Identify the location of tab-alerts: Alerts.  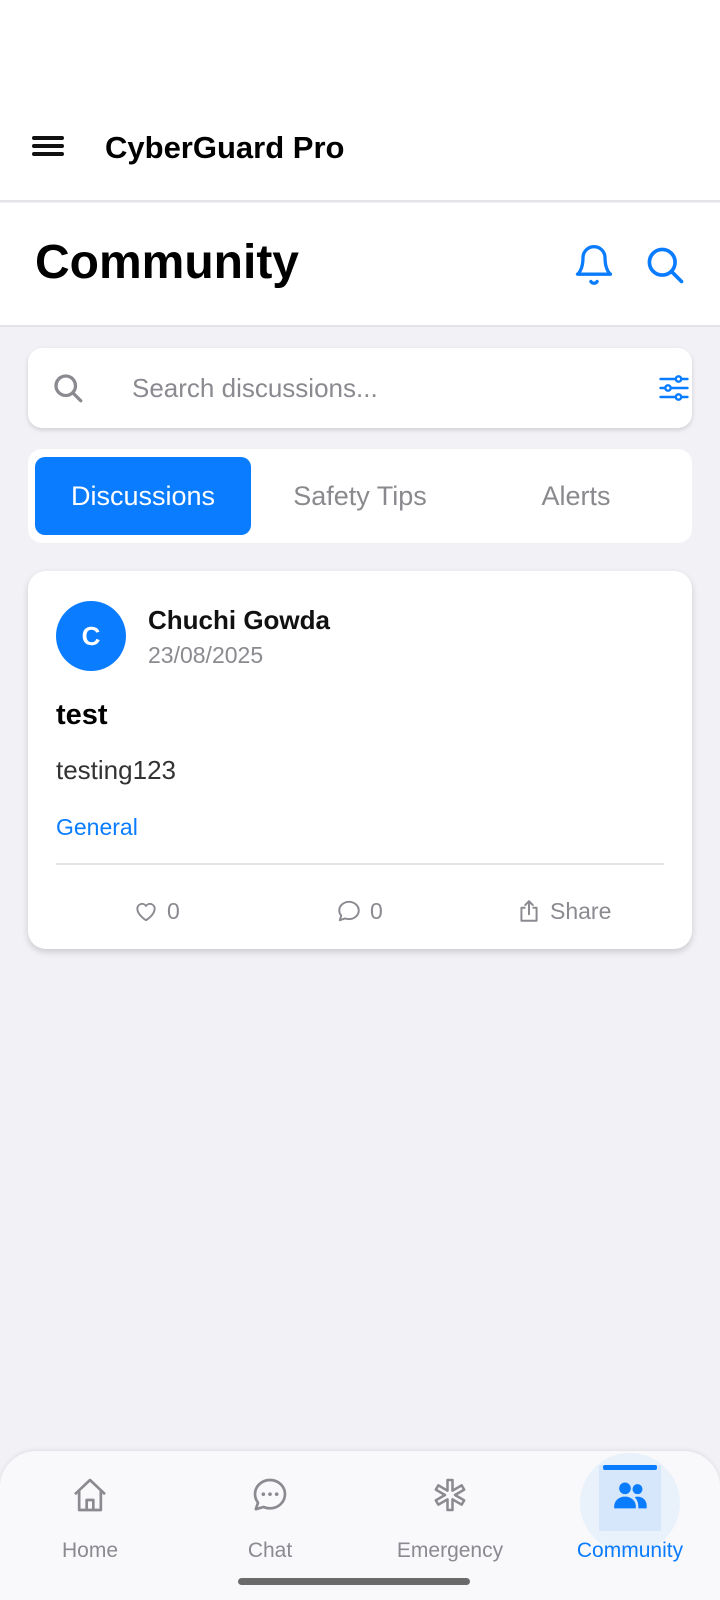
(576, 496).